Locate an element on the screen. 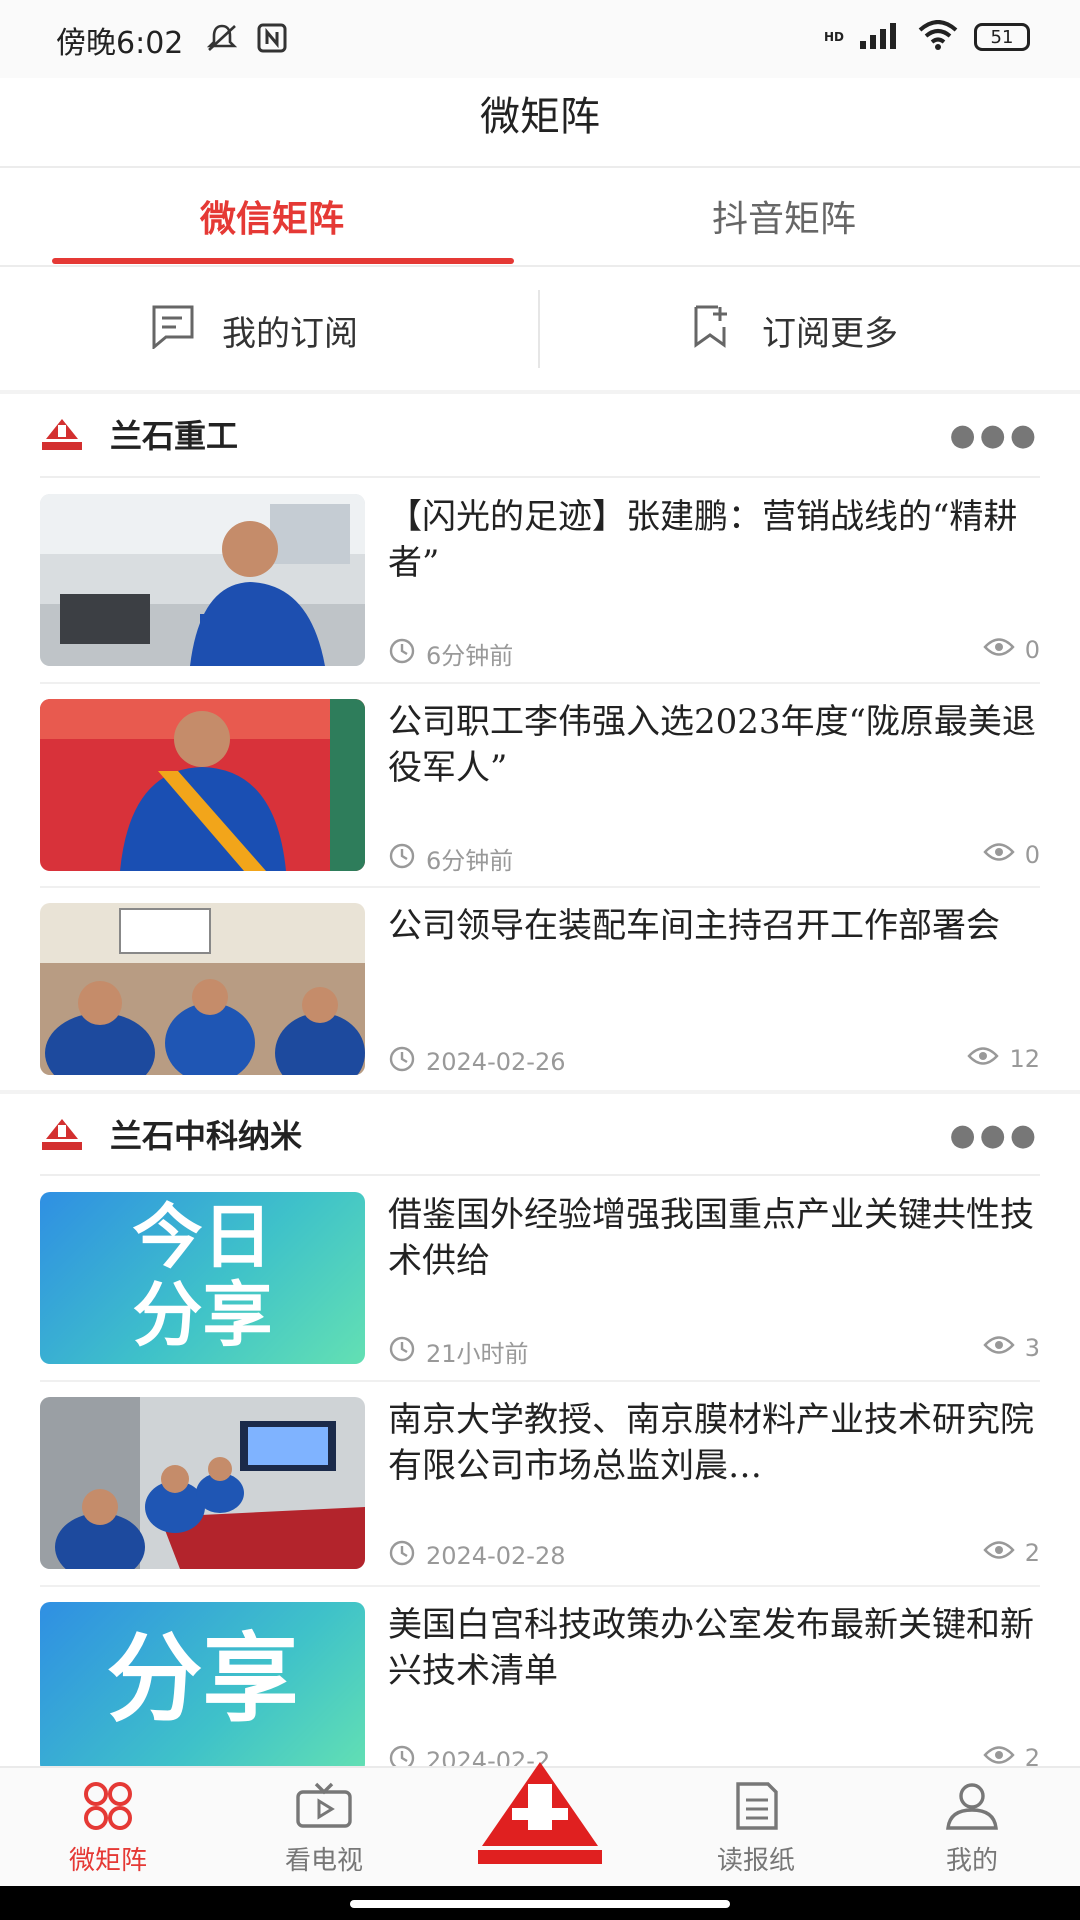 This screenshot has width=1080, height=1920. nav-item-profile: 我的 is located at coordinates (972, 1829).